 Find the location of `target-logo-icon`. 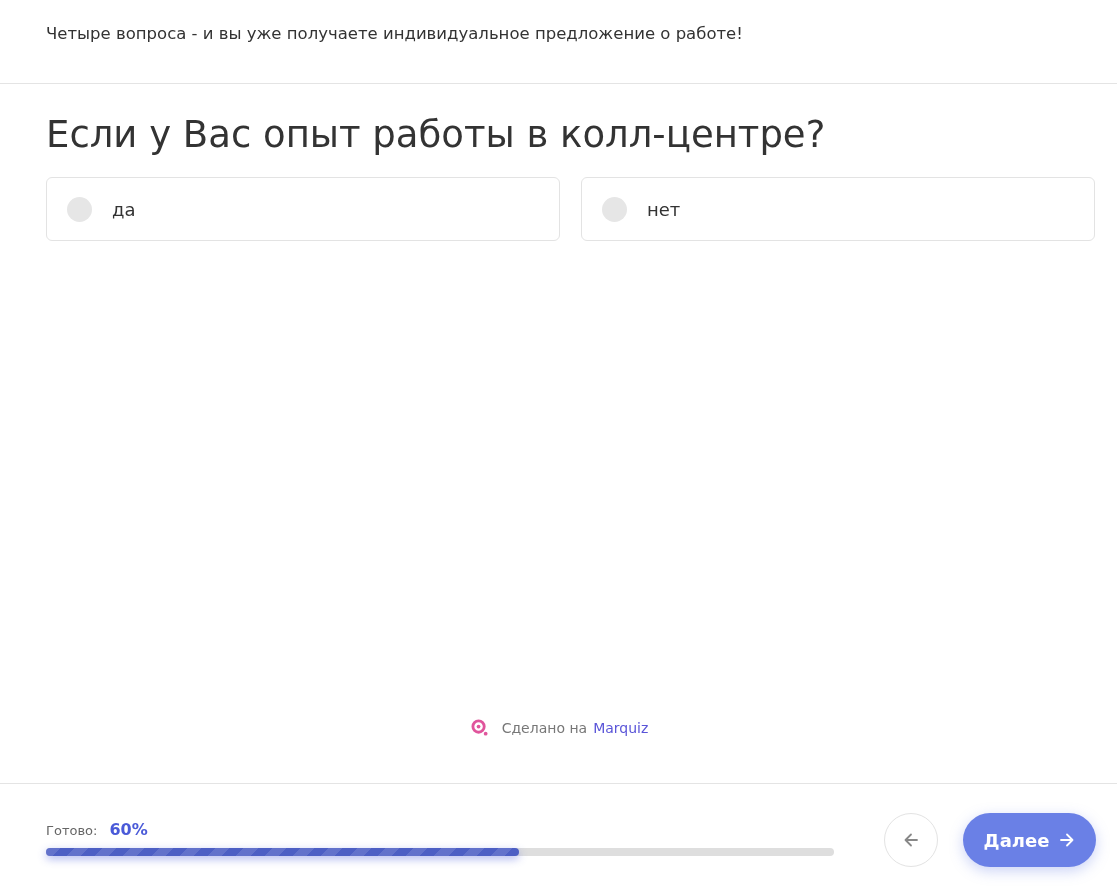

target-logo-icon is located at coordinates (479, 727).